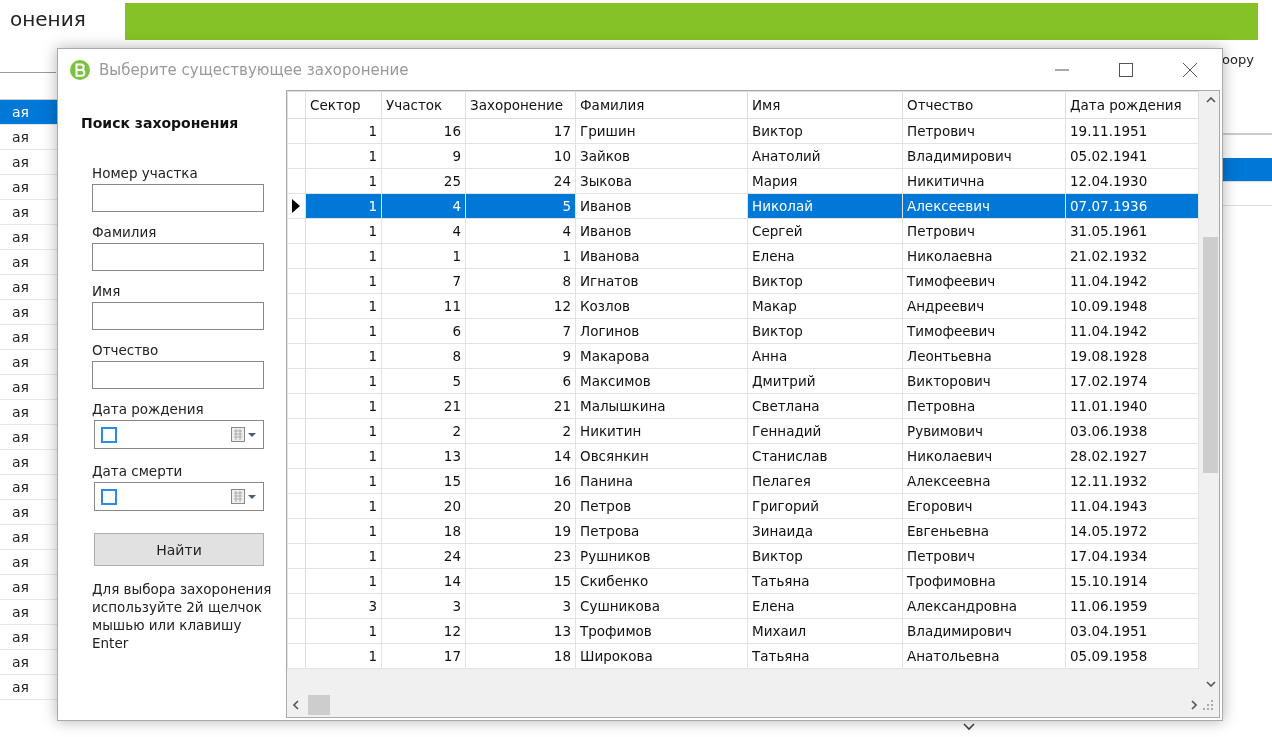 This screenshot has width=1272, height=737. Describe the element at coordinates (661, 581) in the screenshot. I see `table-cell: Скибенко` at that location.